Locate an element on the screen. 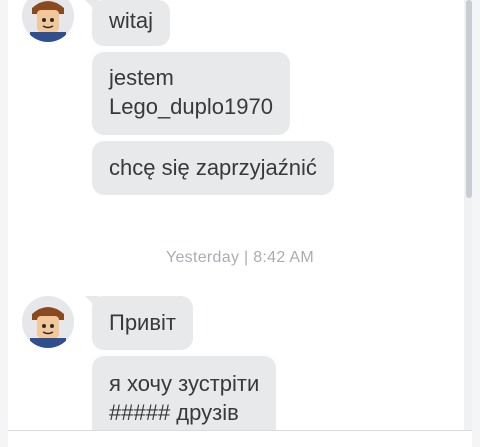 The height and width of the screenshot is (447, 480). message-bubble: chcę się zaprzyjaźnić is located at coordinates (213, 168).